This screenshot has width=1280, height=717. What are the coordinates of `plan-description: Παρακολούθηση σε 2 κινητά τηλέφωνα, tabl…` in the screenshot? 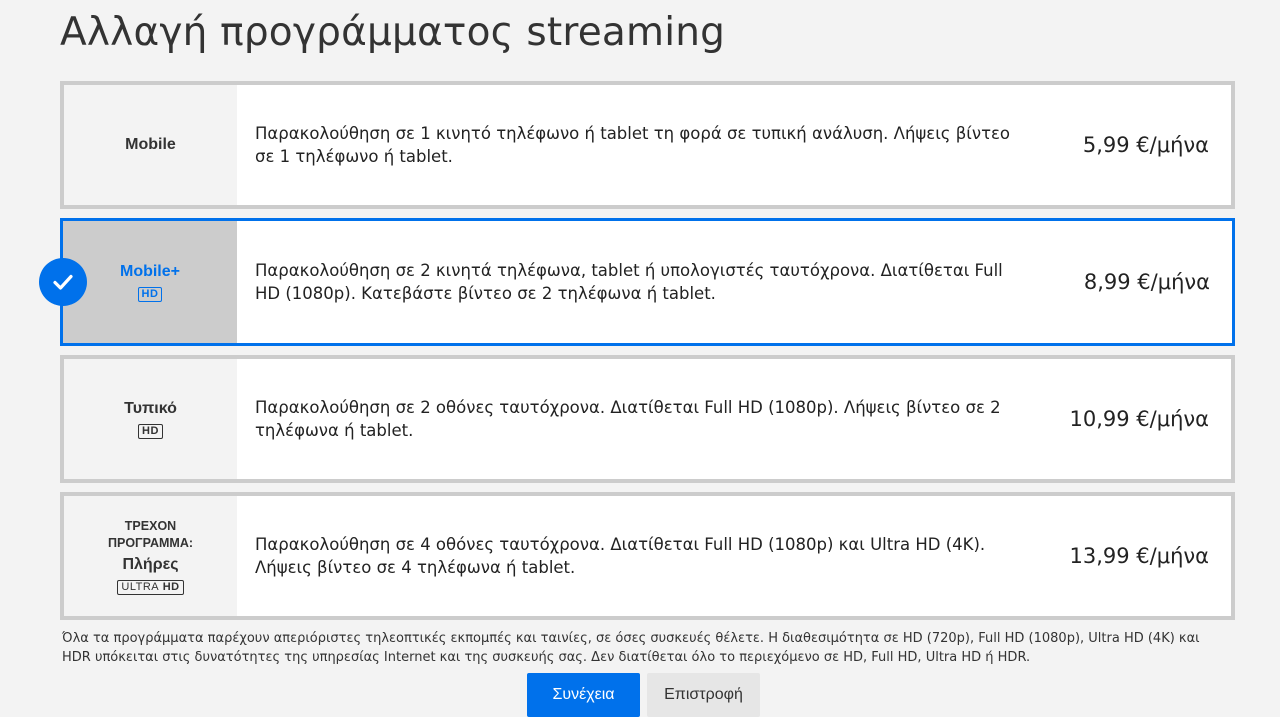 It's located at (629, 282).